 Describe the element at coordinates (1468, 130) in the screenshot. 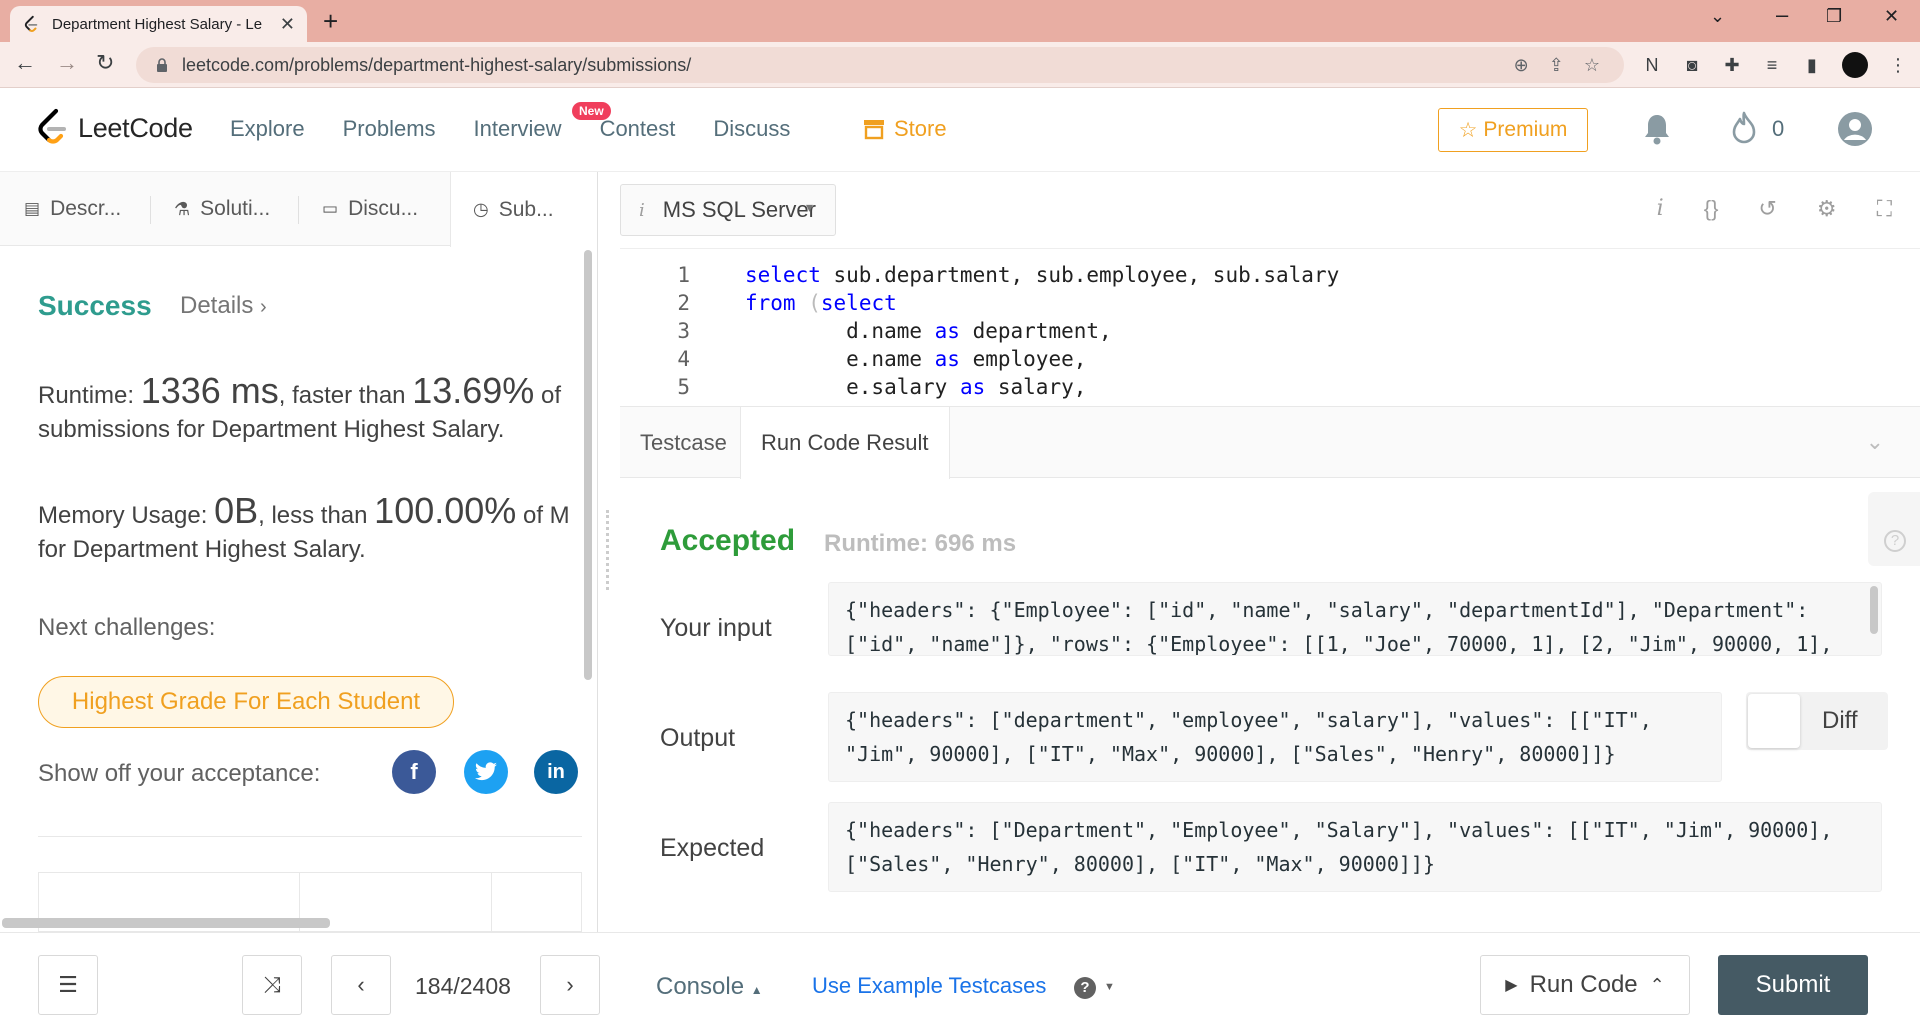

I see `star-icon: ☆` at that location.